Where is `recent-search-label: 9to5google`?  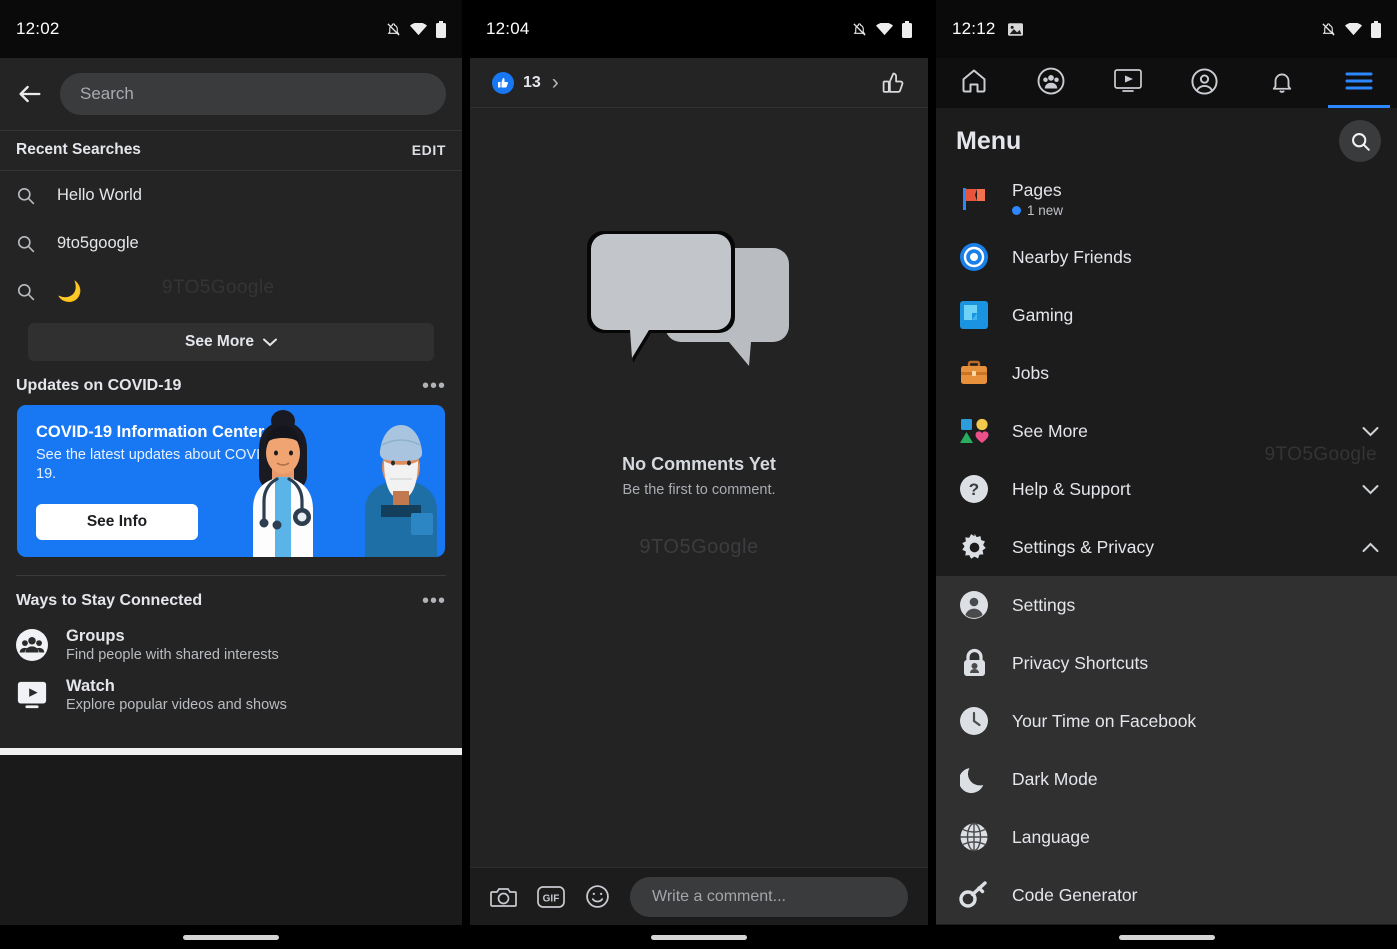 recent-search-label: 9to5google is located at coordinates (98, 242).